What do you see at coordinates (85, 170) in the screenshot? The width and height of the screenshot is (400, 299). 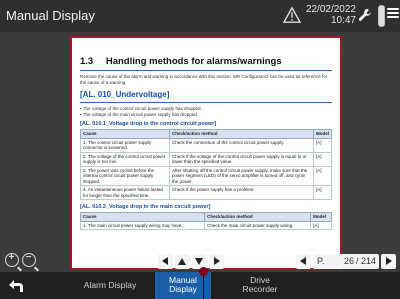 I see `row-number: 3.` at bounding box center [85, 170].